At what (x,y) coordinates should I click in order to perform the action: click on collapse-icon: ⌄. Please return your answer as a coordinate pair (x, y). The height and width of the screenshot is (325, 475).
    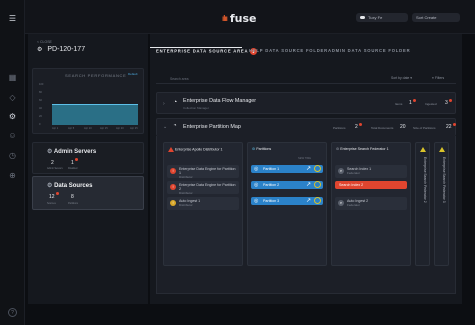
    Looking at the image, I should click on (165, 127).